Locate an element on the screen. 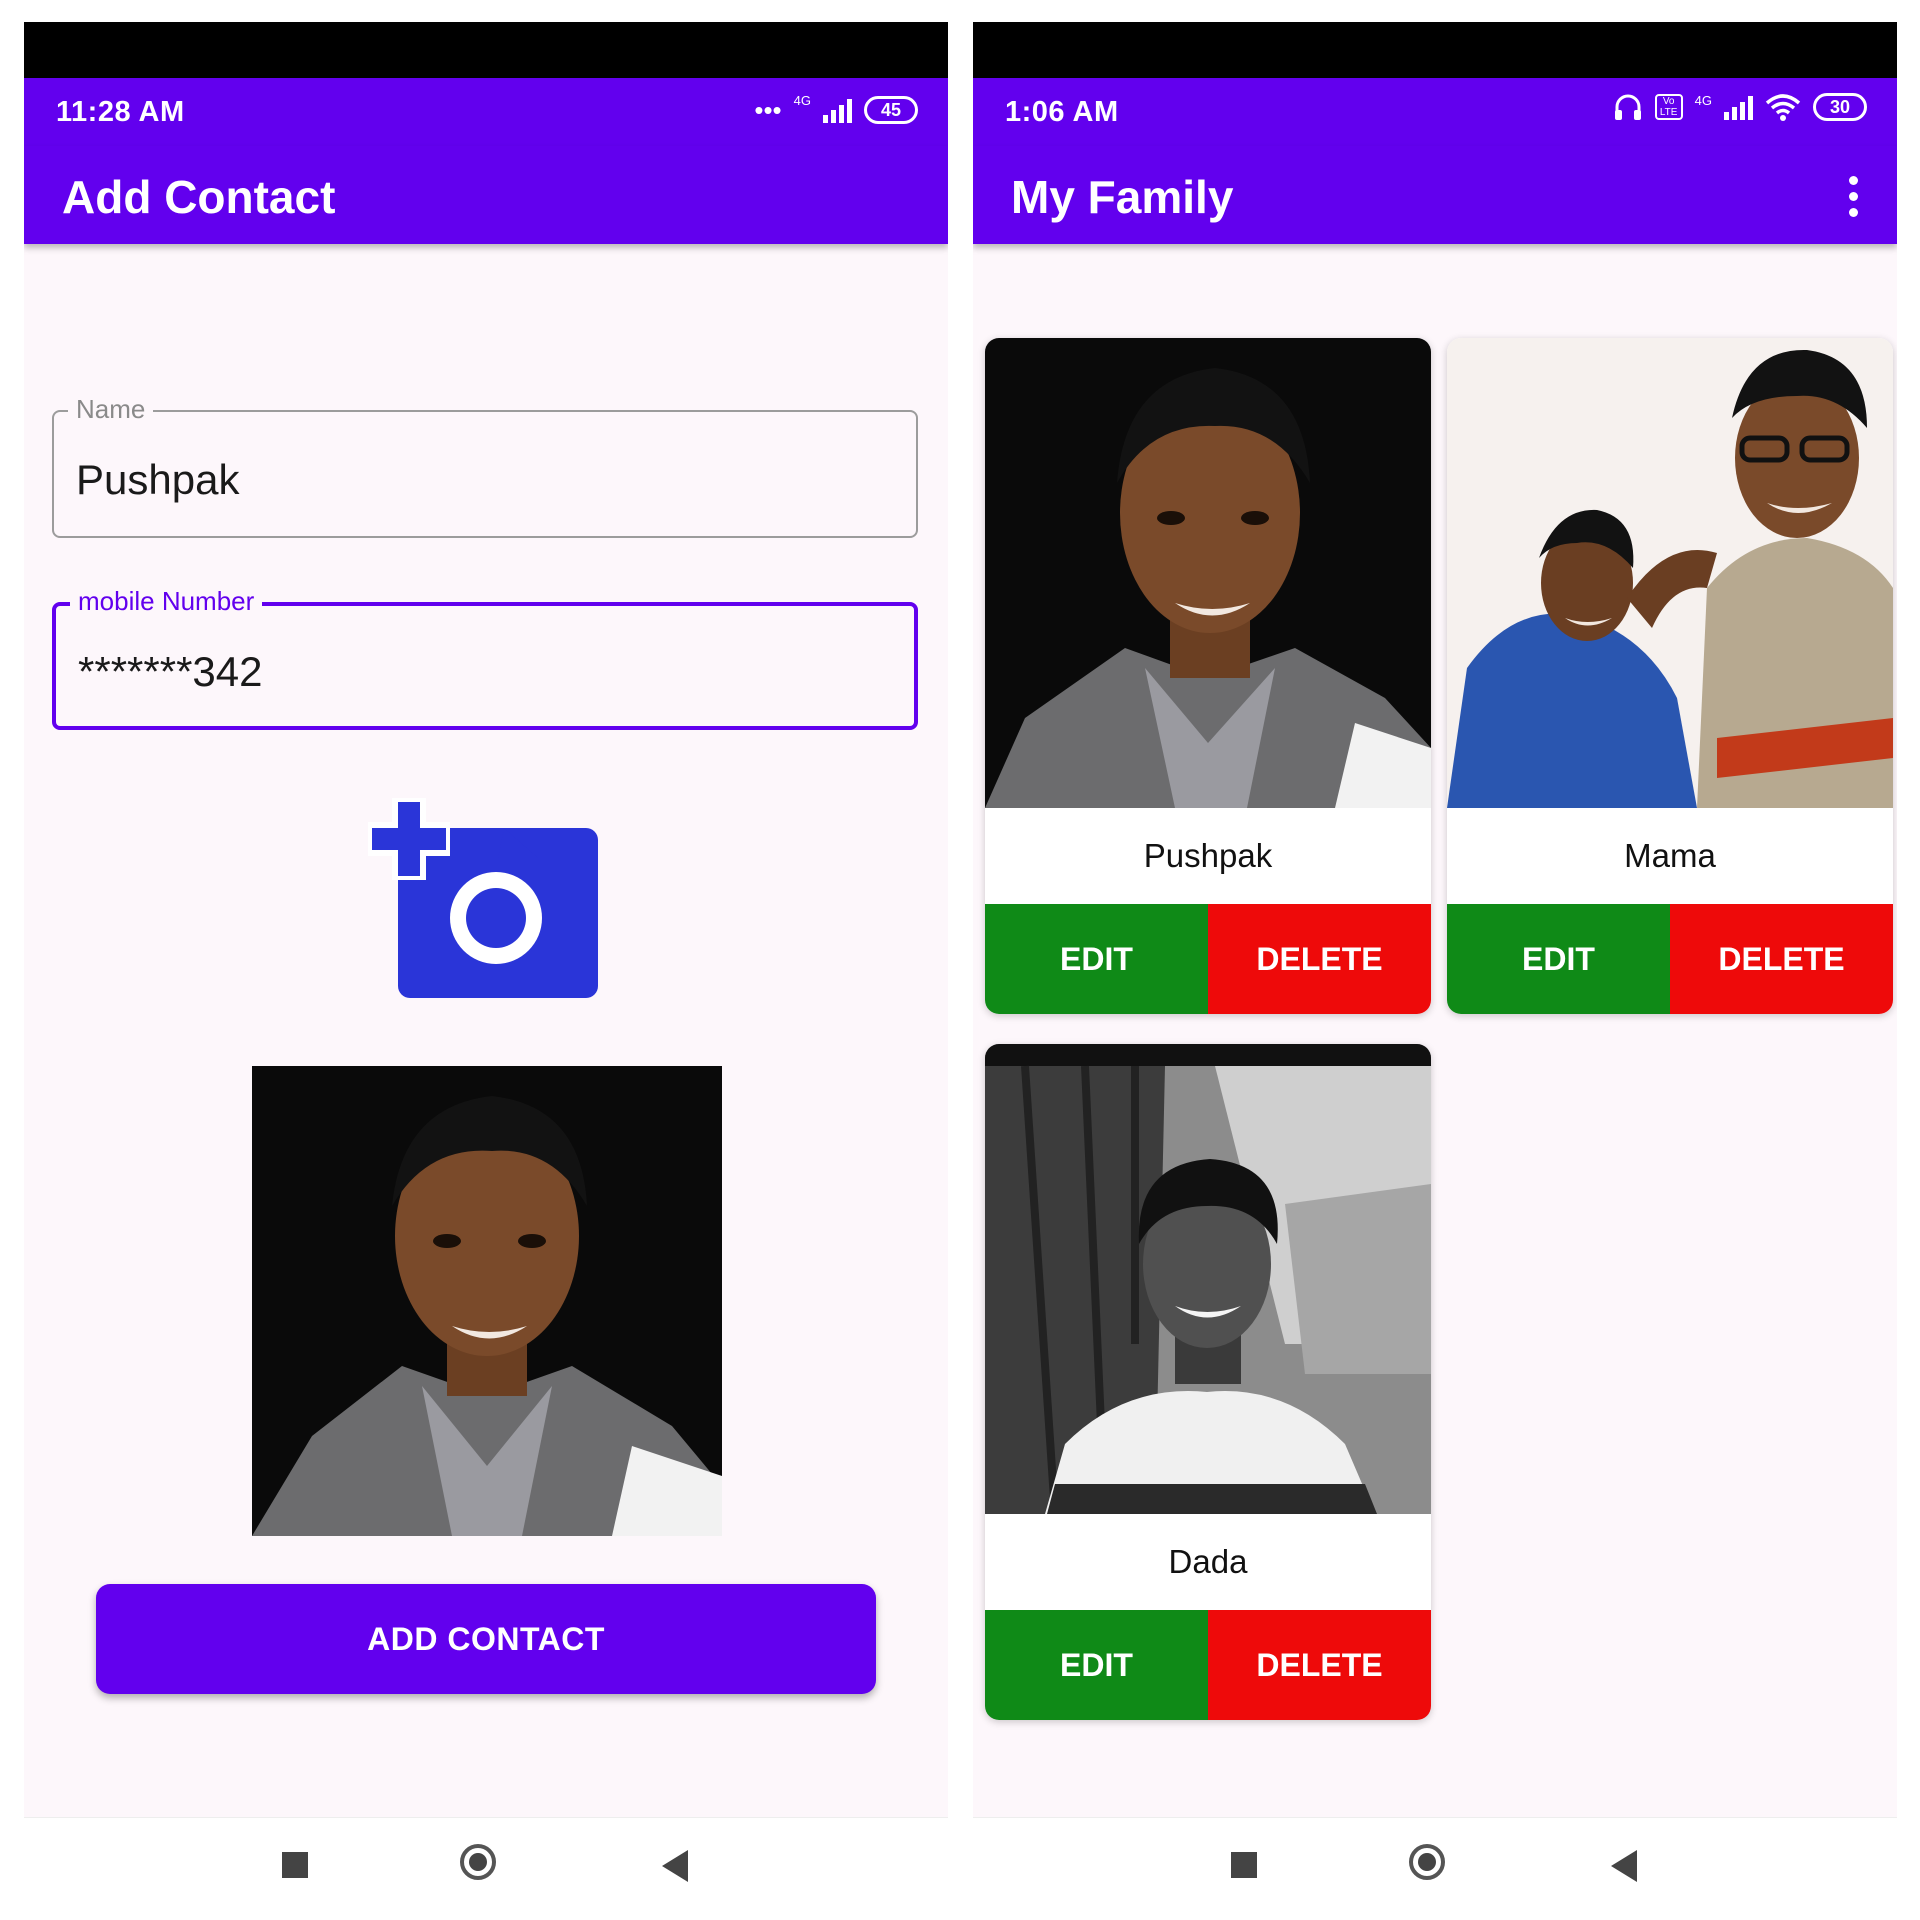 The width and height of the screenshot is (1920, 1920). status-icons: Vo LTE 4G 30 is located at coordinates (1740, 107).